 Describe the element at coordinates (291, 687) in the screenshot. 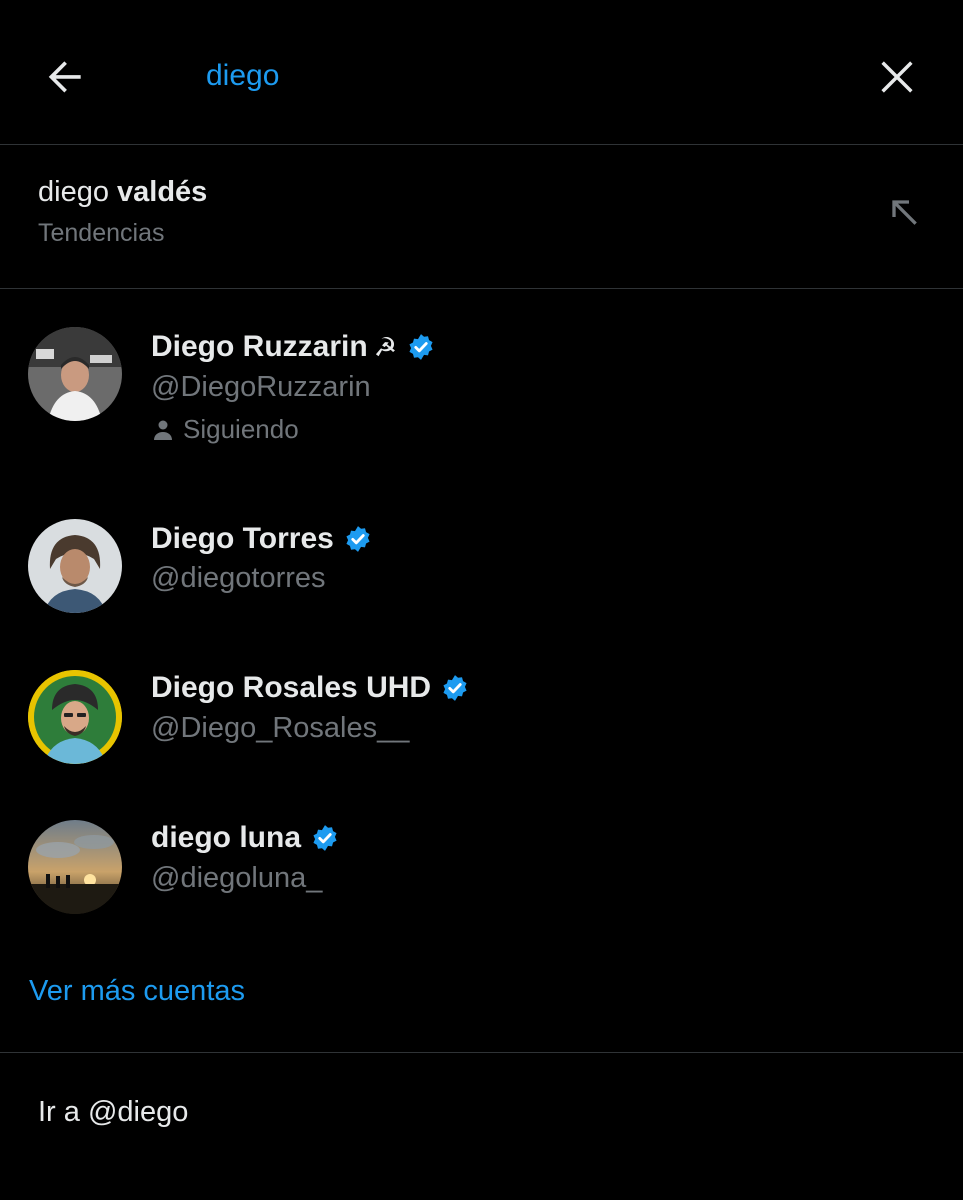

I see `account-name-text: Diego Rosales UHD` at that location.